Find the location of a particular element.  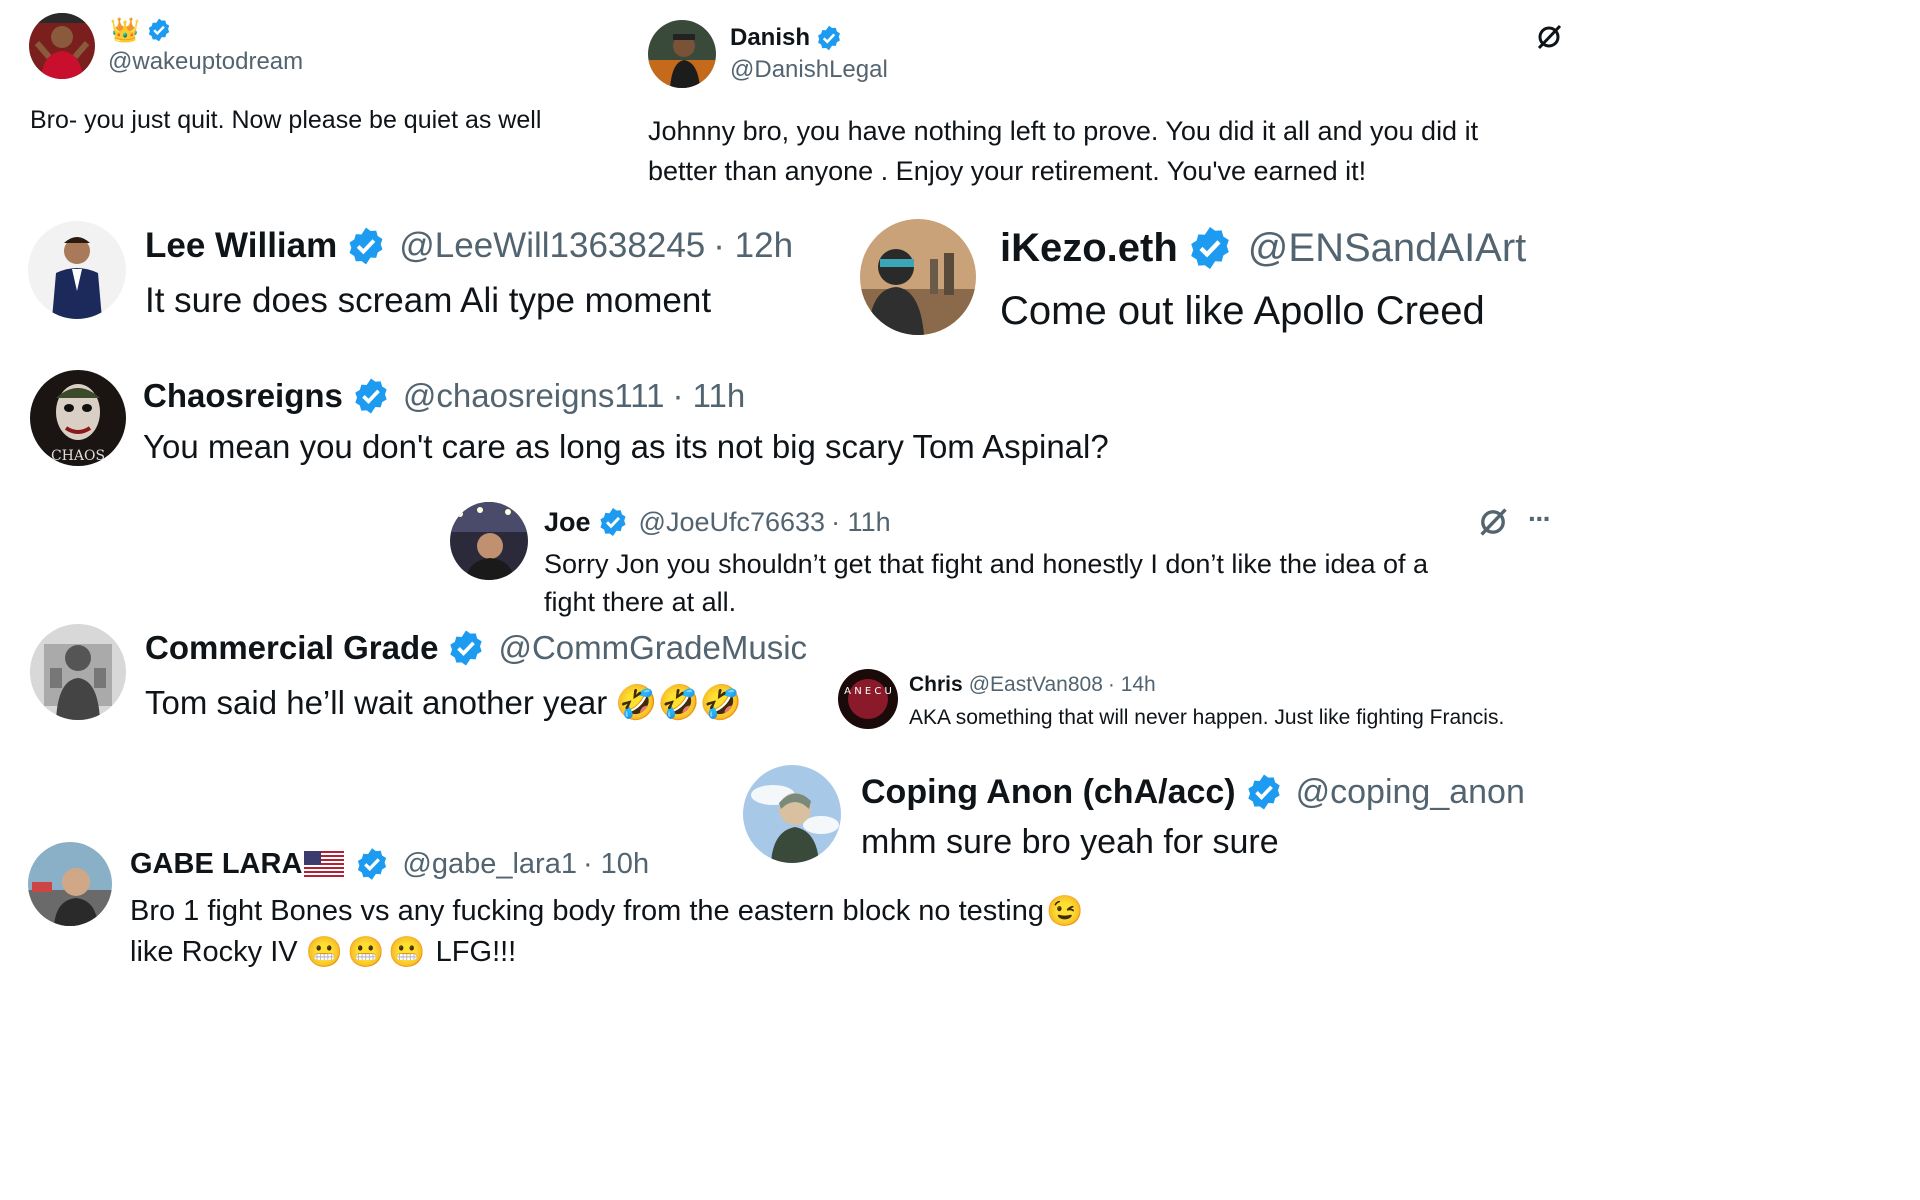

handle: @chaosreigns111 is located at coordinates (534, 396).